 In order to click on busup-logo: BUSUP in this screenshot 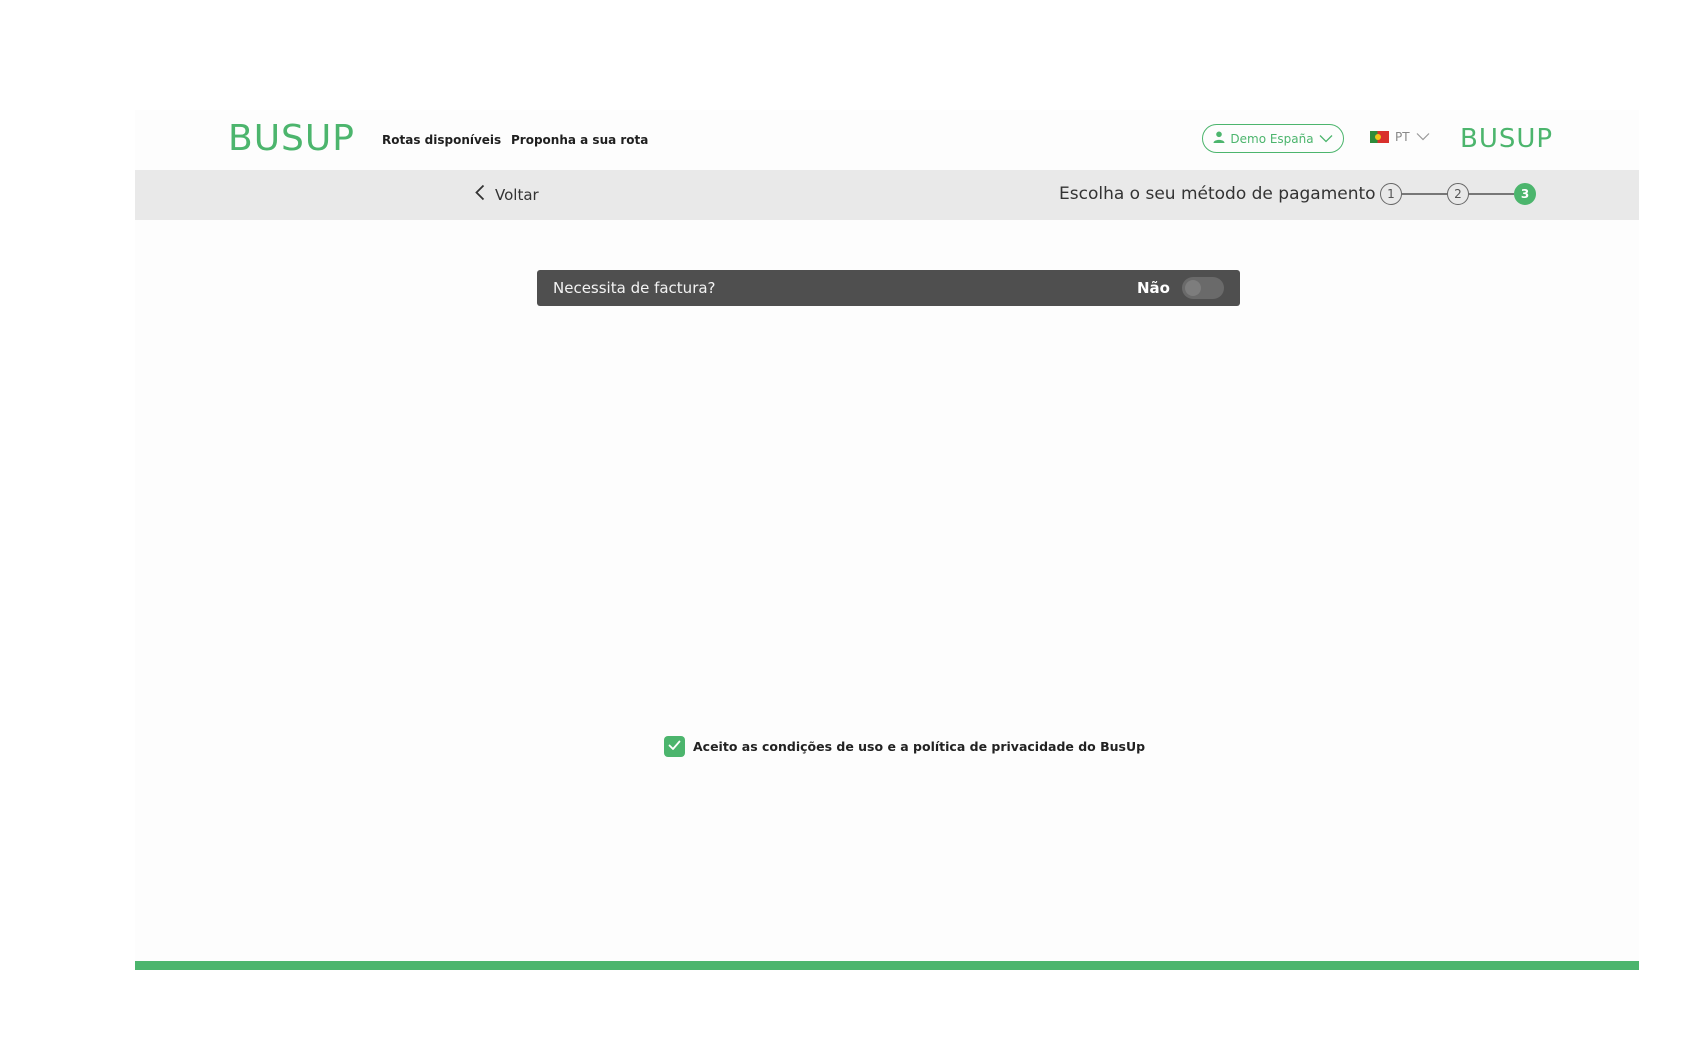, I will do `click(291, 138)`.